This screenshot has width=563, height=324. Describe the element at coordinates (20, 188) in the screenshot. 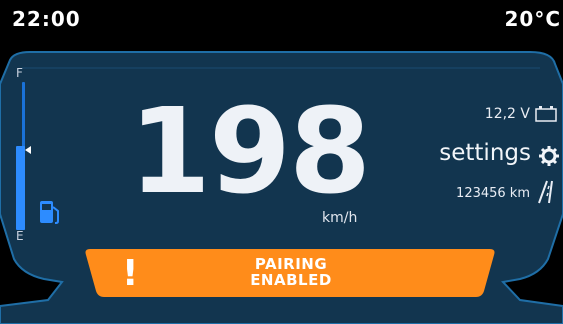

I see `fuel-gauge-fill` at that location.